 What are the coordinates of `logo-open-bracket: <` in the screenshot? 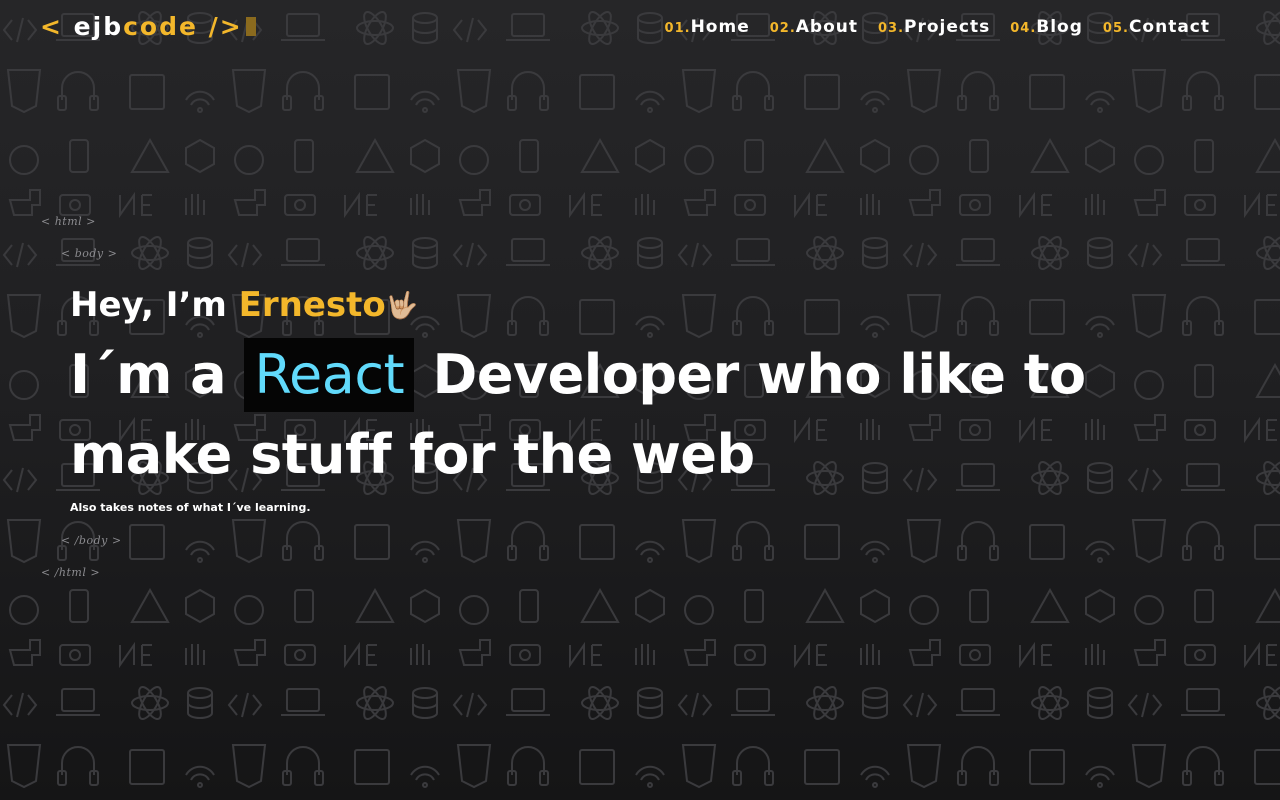 It's located at (51, 26).